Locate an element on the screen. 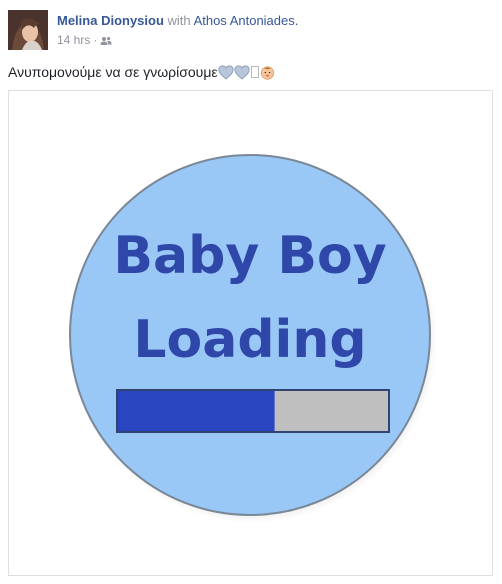  avatar is located at coordinates (28, 30).